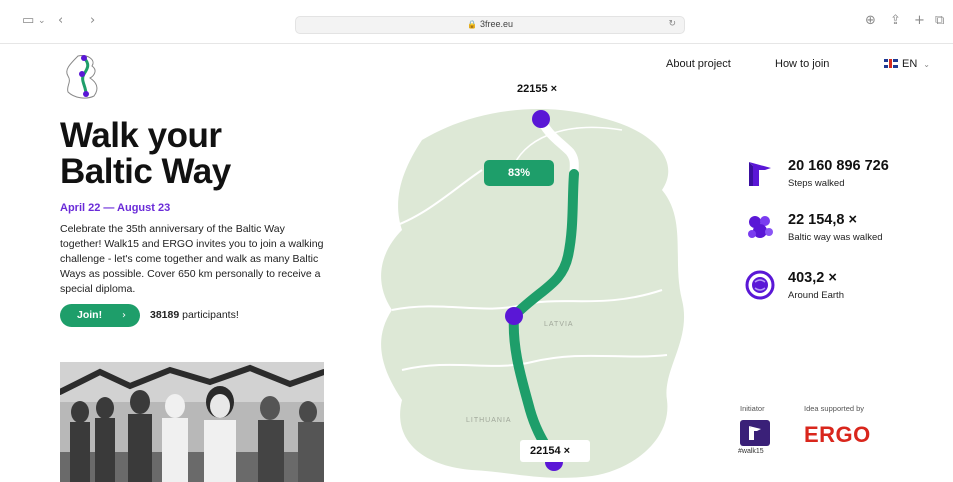  I want to click on reload-icon: ↻, so click(672, 24).